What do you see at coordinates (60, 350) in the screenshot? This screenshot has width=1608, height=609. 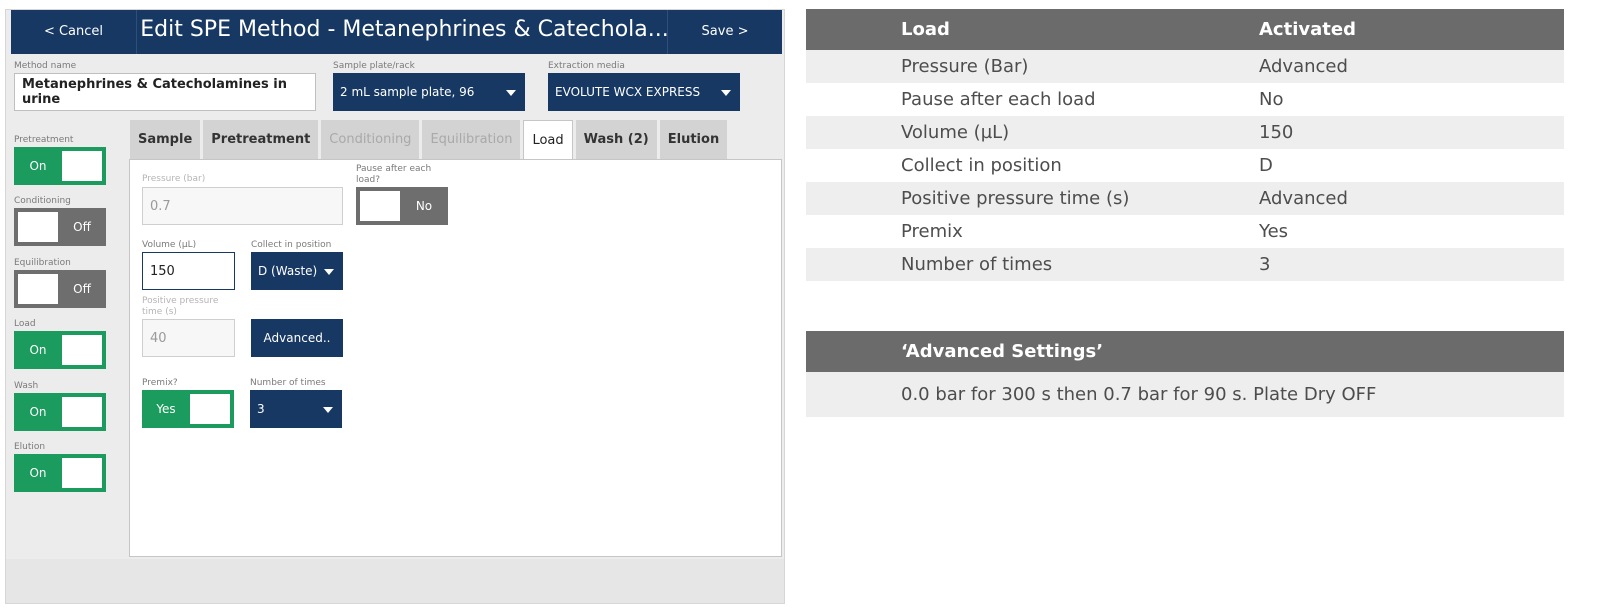 I see `load-toggle: On` at bounding box center [60, 350].